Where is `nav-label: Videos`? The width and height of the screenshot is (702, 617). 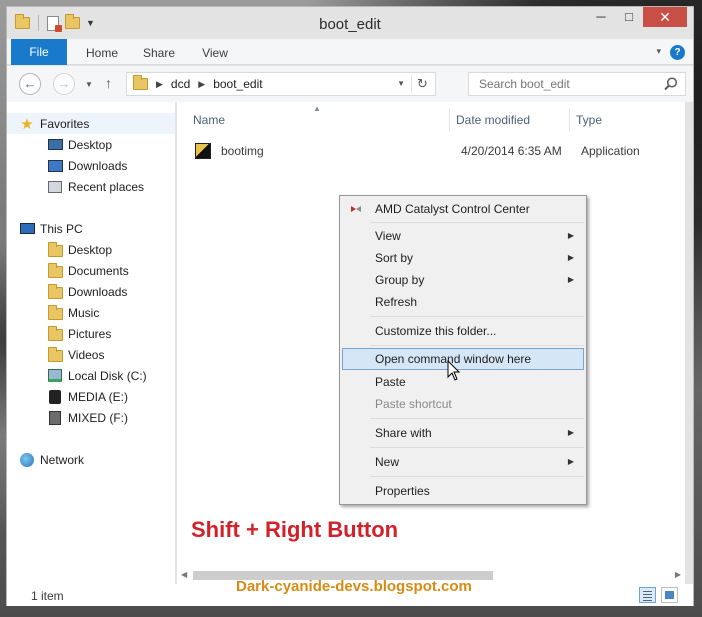
nav-label: Videos is located at coordinates (86, 354).